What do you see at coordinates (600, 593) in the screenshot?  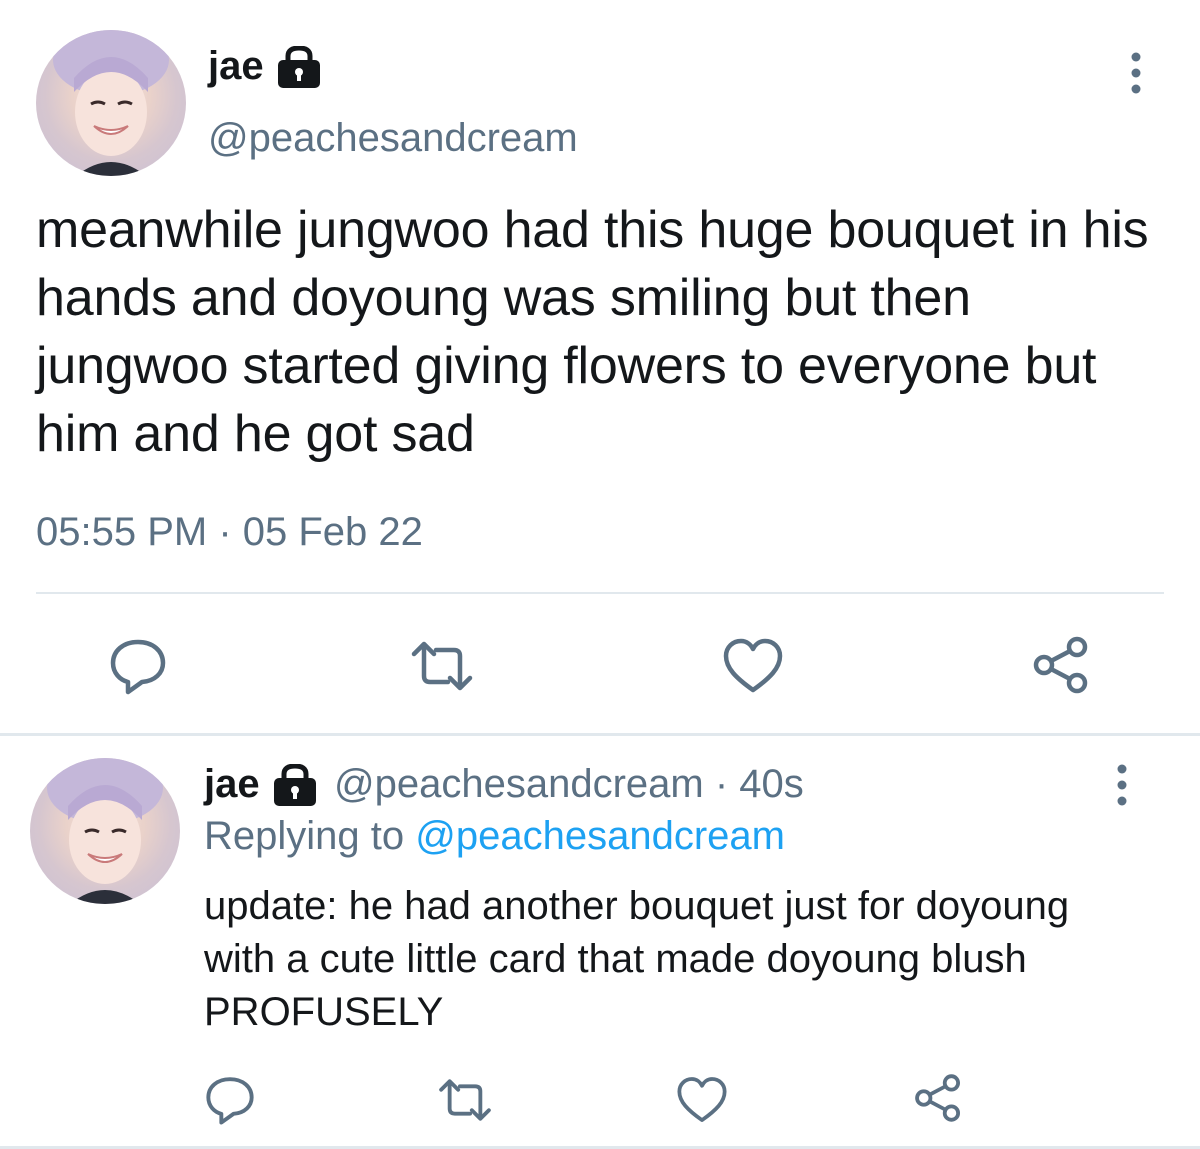 I see `divider` at bounding box center [600, 593].